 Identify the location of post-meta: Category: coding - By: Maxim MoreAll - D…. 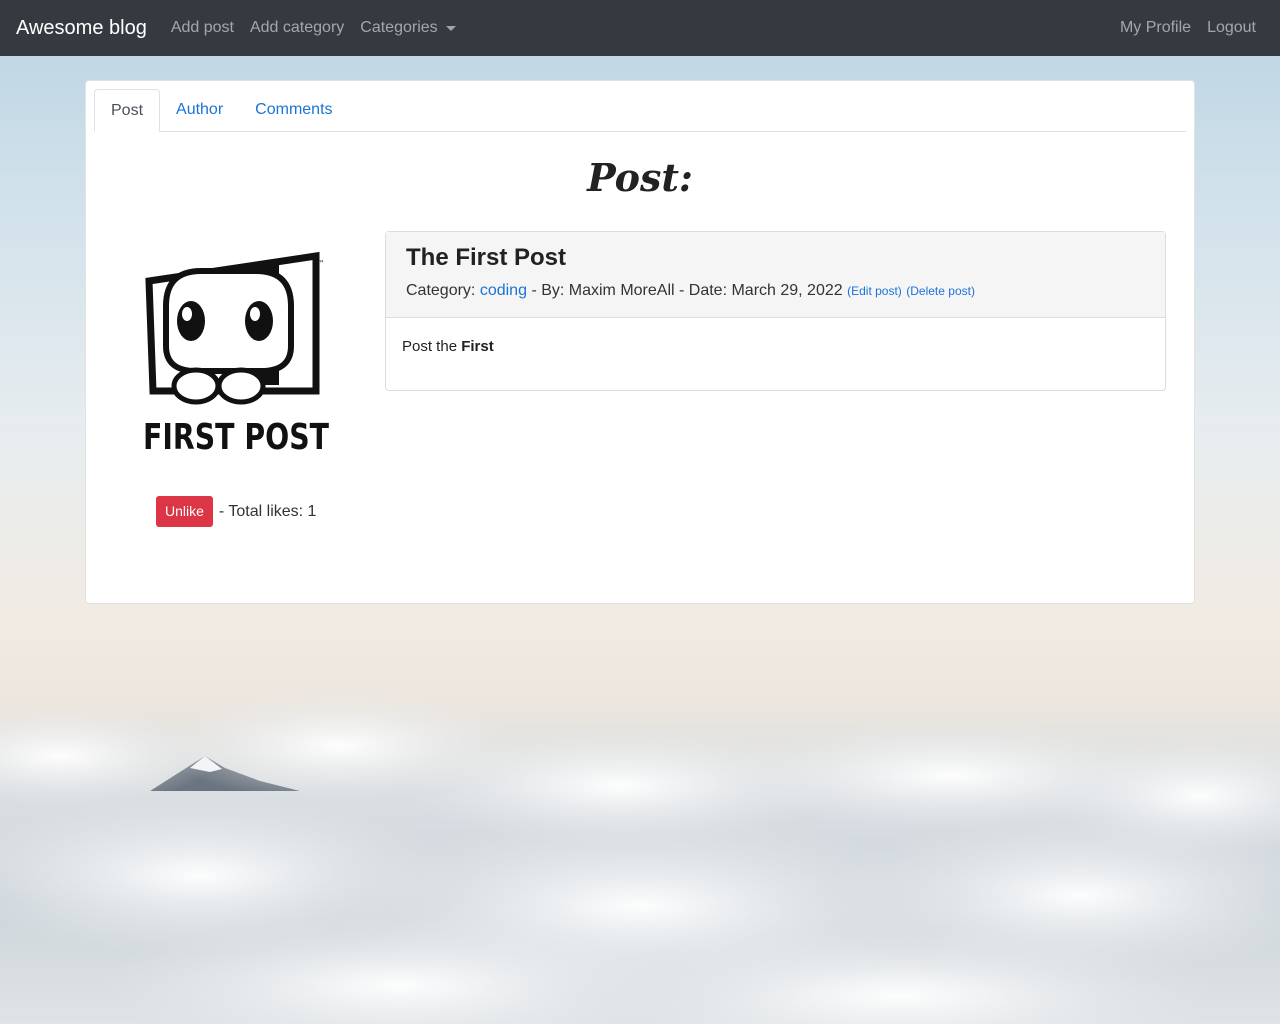
(775, 291).